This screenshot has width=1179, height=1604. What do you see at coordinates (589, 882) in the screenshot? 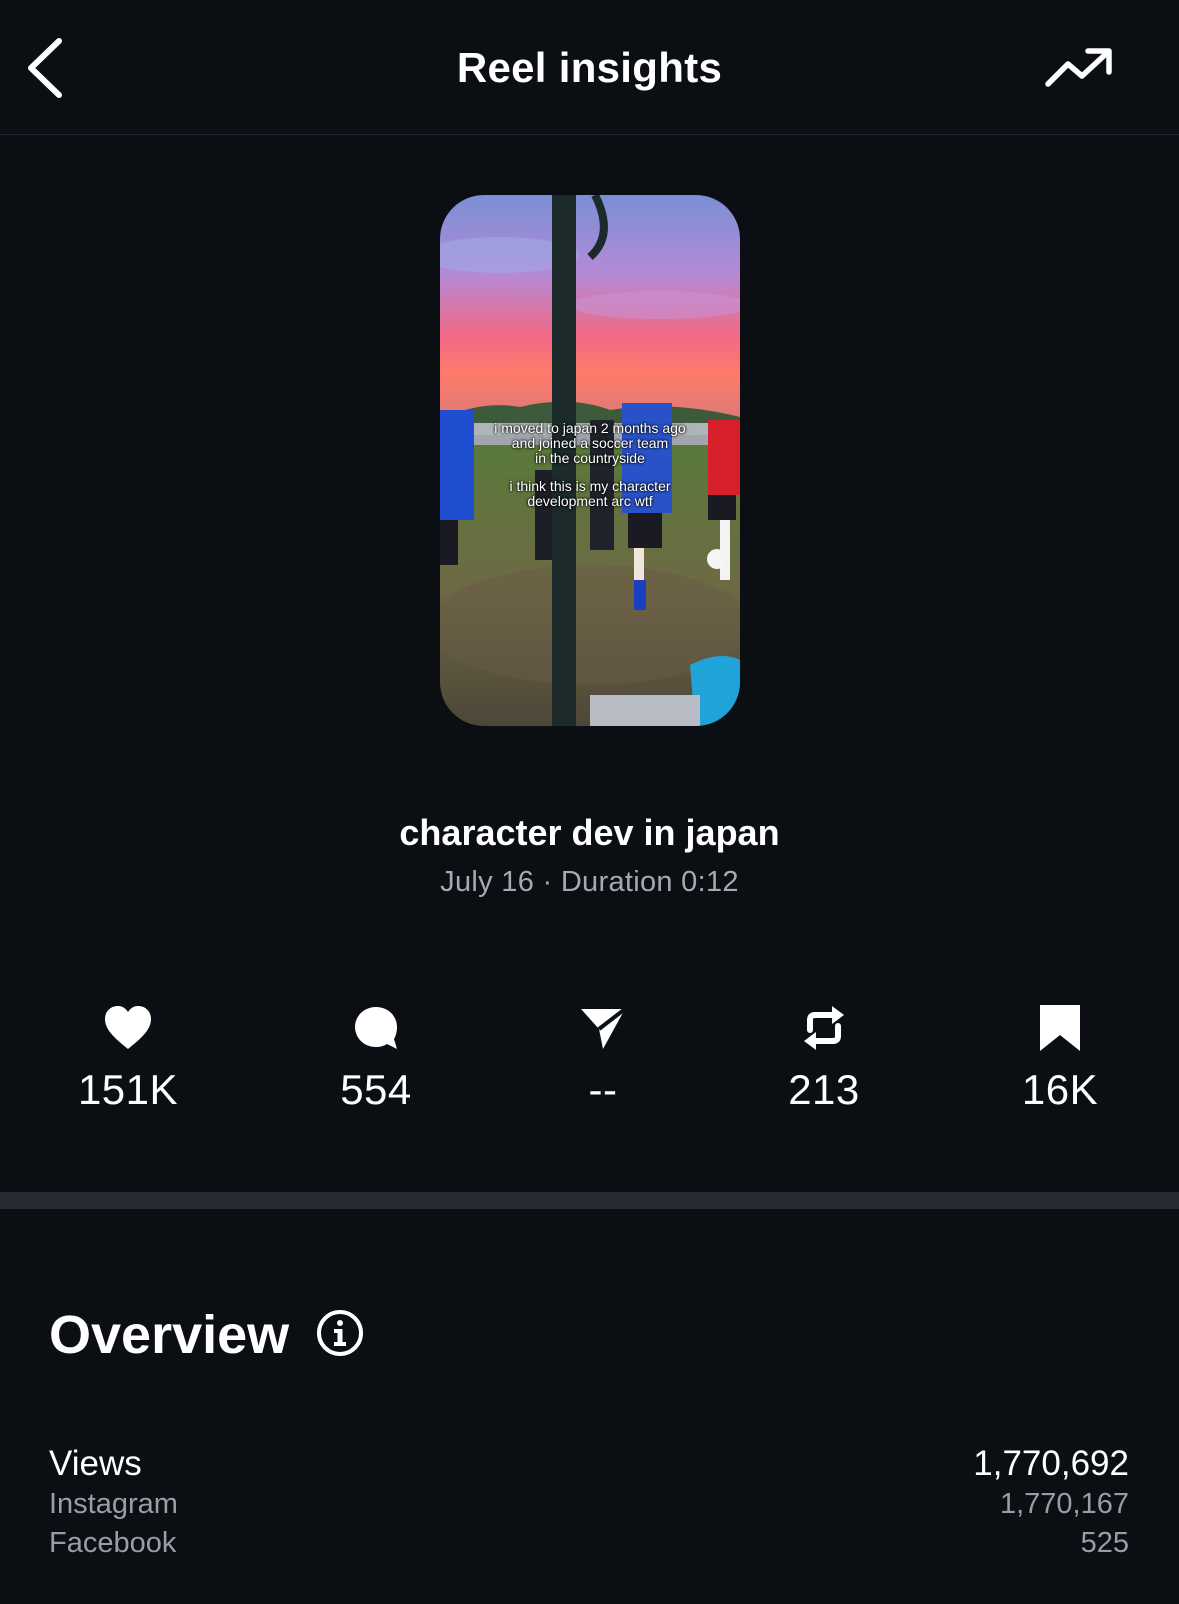
I see `reel-meta: July 16 · Duration 0:12` at bounding box center [589, 882].